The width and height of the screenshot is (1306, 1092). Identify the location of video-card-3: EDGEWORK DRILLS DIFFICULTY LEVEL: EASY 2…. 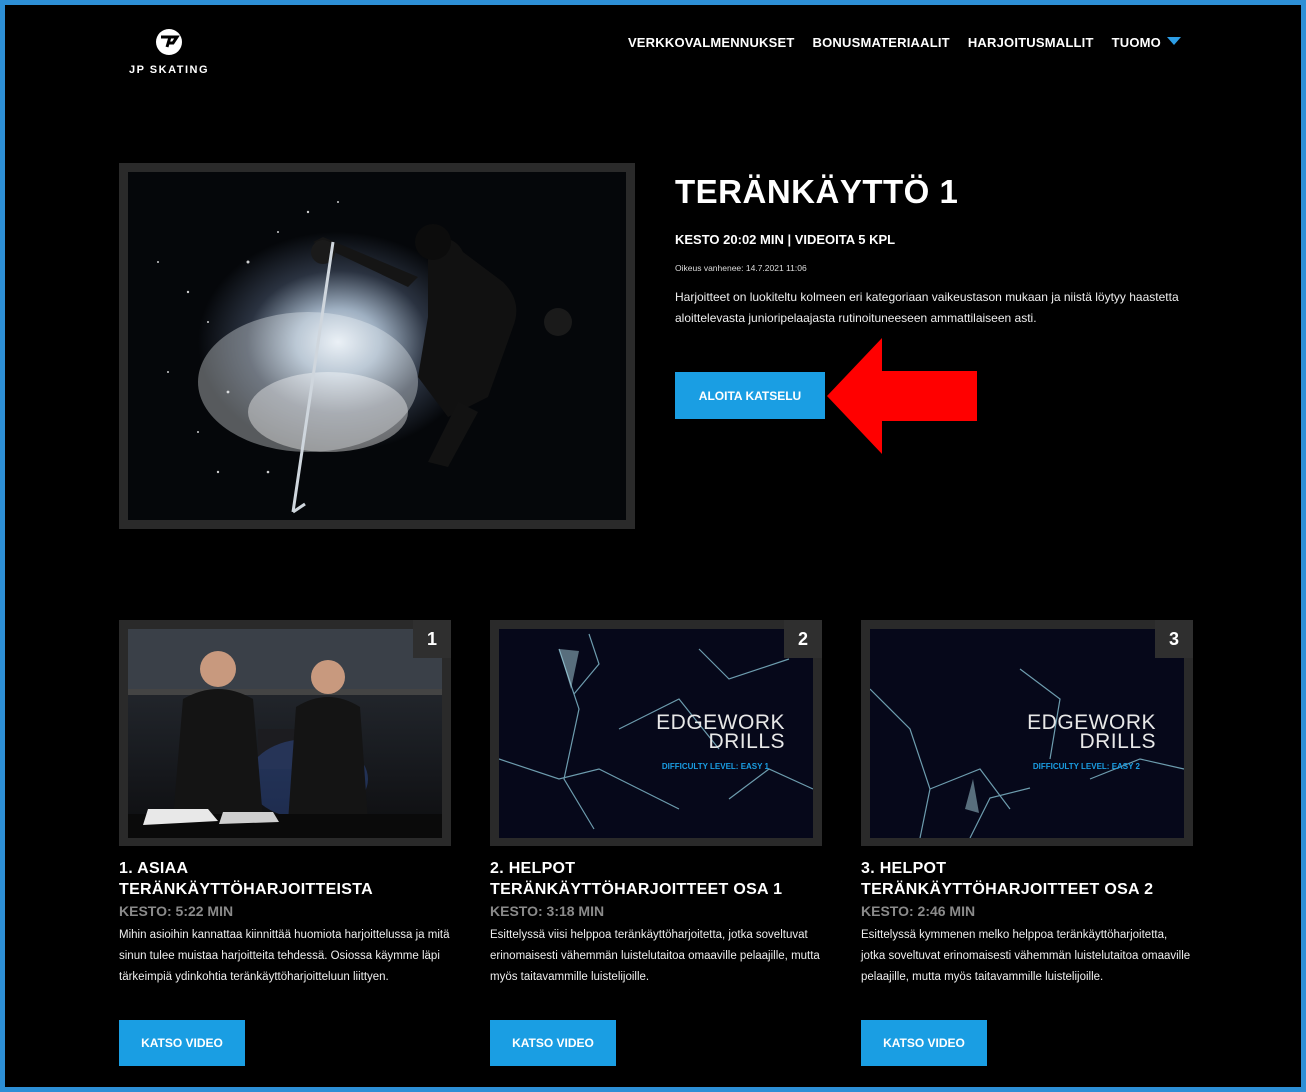
(1027, 843).